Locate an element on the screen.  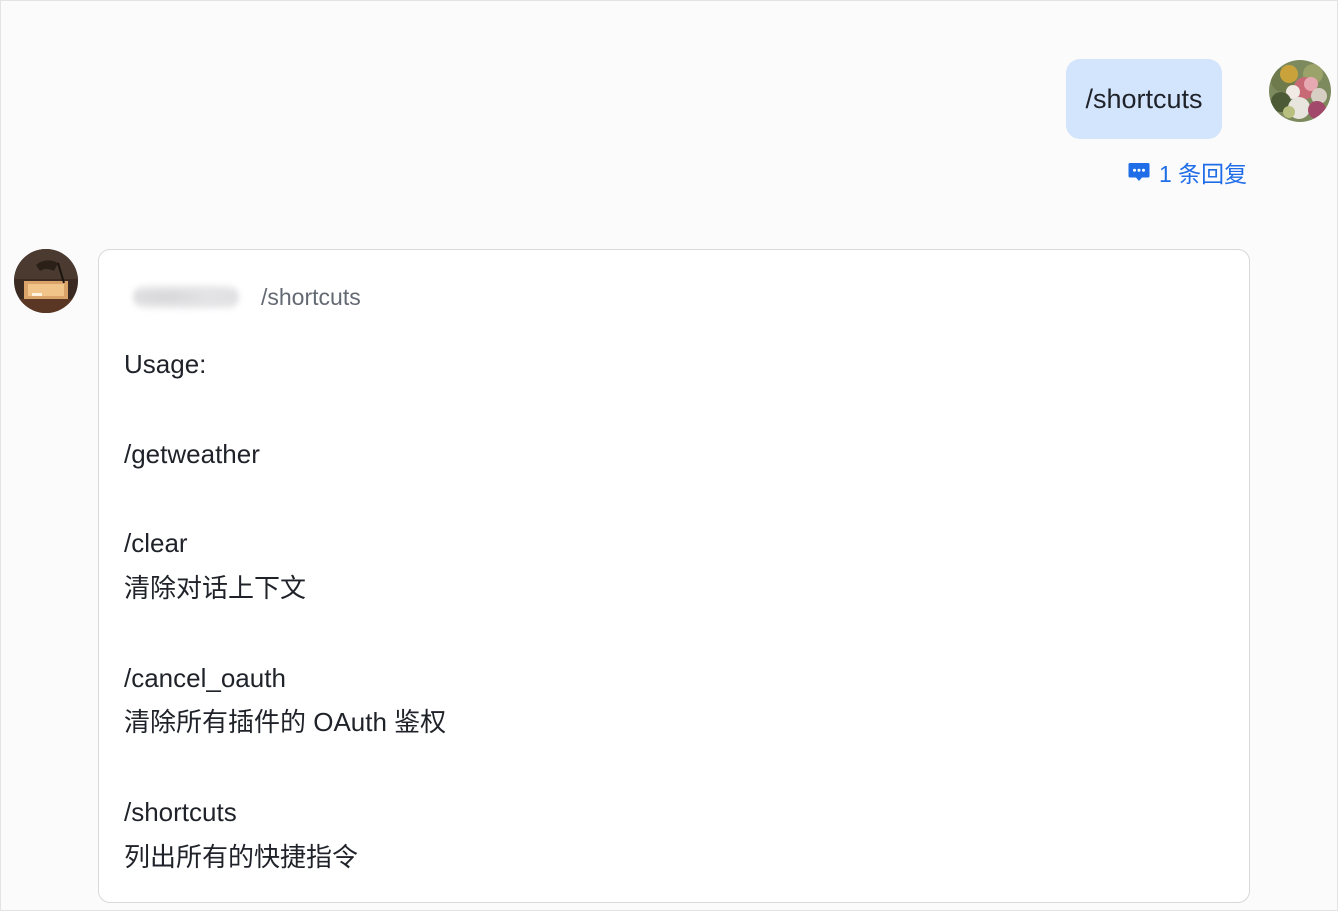
comment-icon is located at coordinates (1139, 172).